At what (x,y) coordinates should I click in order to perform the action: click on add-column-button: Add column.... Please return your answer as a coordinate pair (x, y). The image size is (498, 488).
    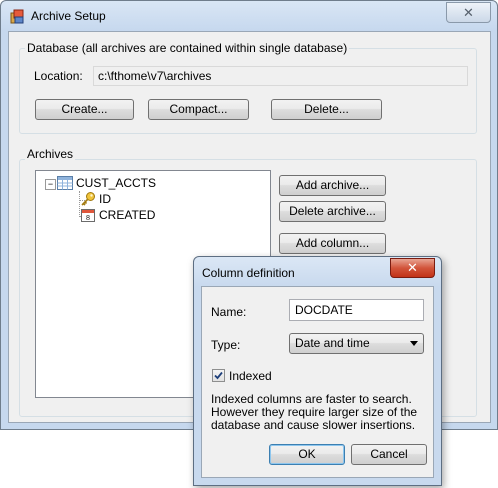
    Looking at the image, I should click on (332, 243).